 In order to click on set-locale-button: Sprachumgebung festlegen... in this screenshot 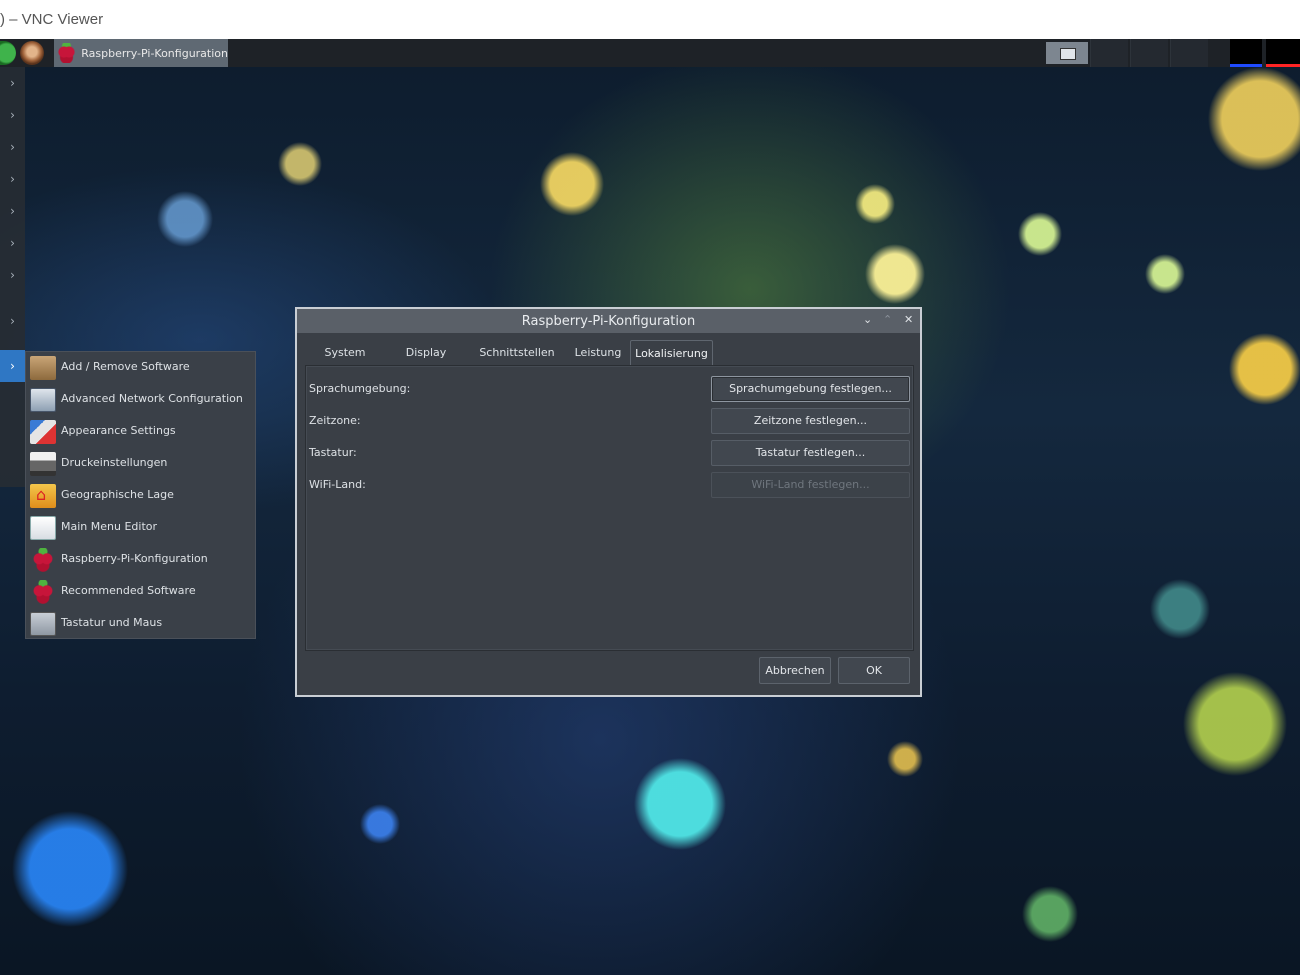, I will do `click(810, 389)`.